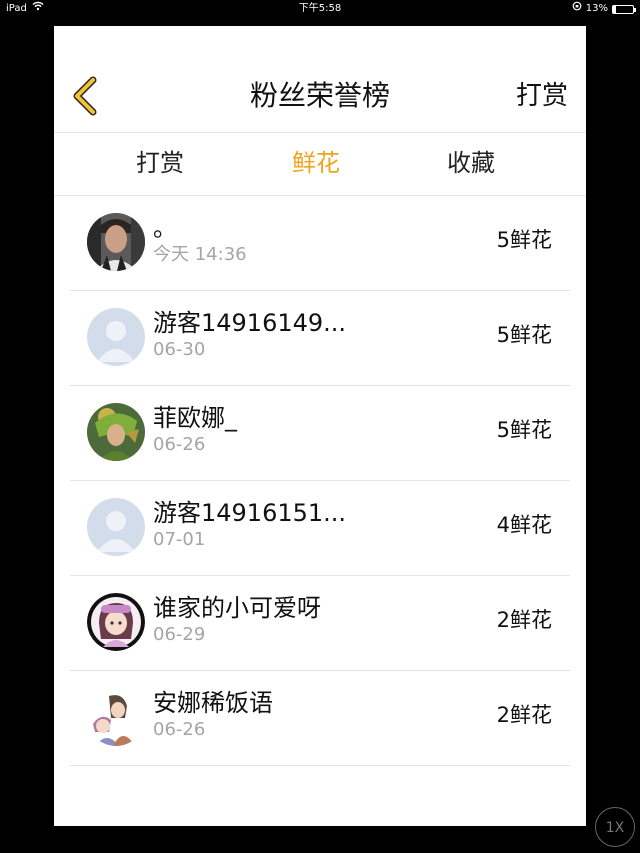  Describe the element at coordinates (320, 623) in the screenshot. I see `list-item: 谁家的小可爱呀 06-29 2鲜花` at that location.